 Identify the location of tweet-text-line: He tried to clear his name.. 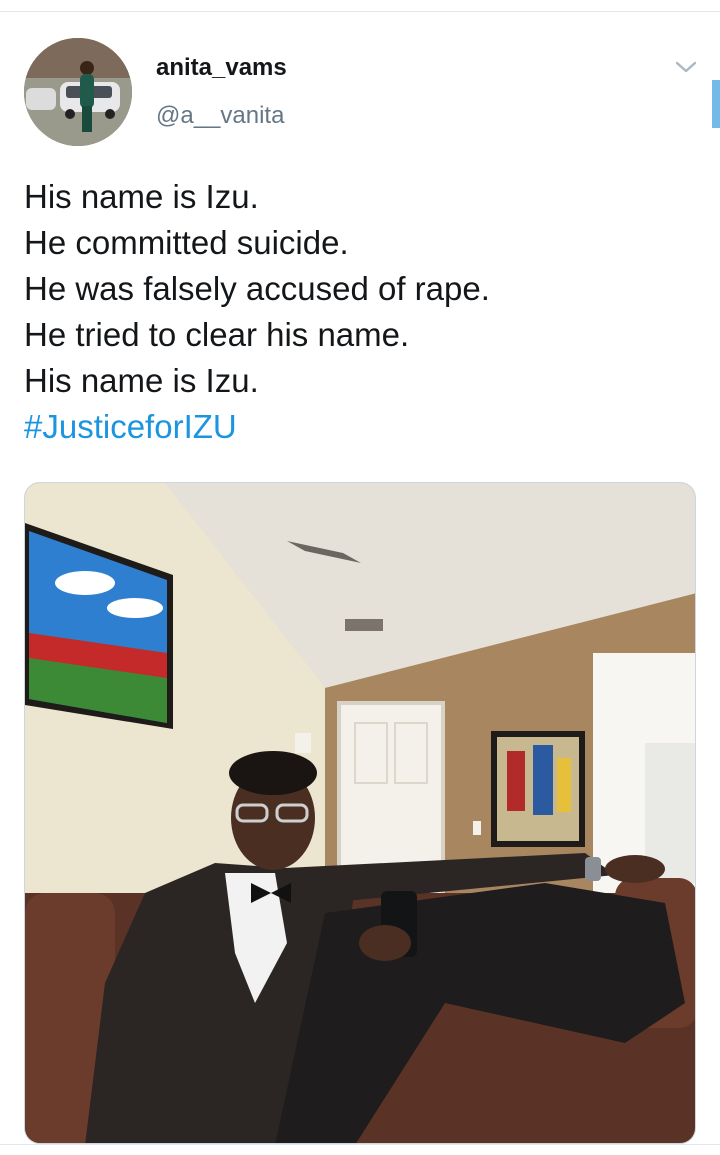
(217, 334).